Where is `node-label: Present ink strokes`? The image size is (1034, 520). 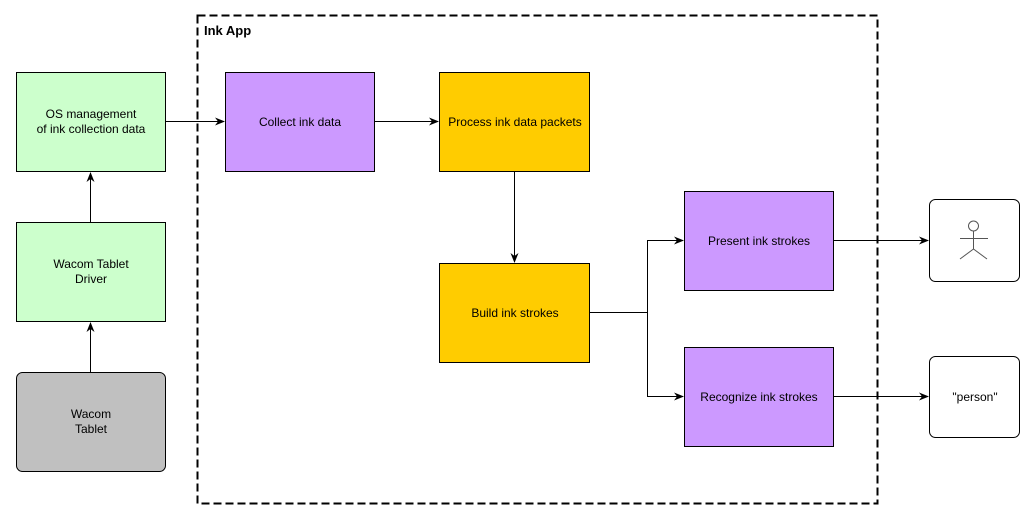 node-label: Present ink strokes is located at coordinates (759, 241).